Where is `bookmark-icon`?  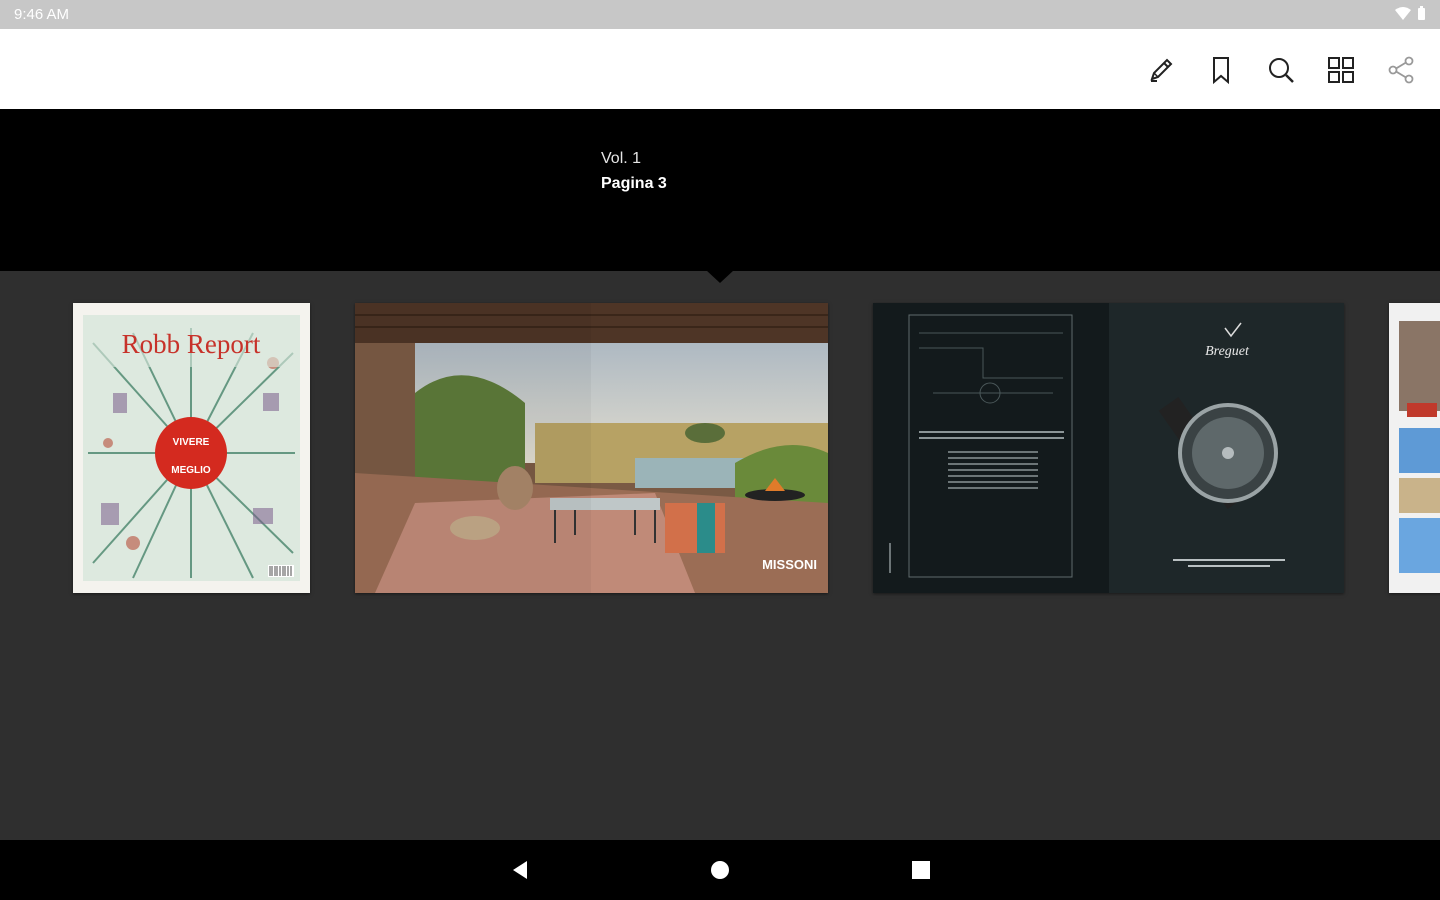 bookmark-icon is located at coordinates (1221, 70).